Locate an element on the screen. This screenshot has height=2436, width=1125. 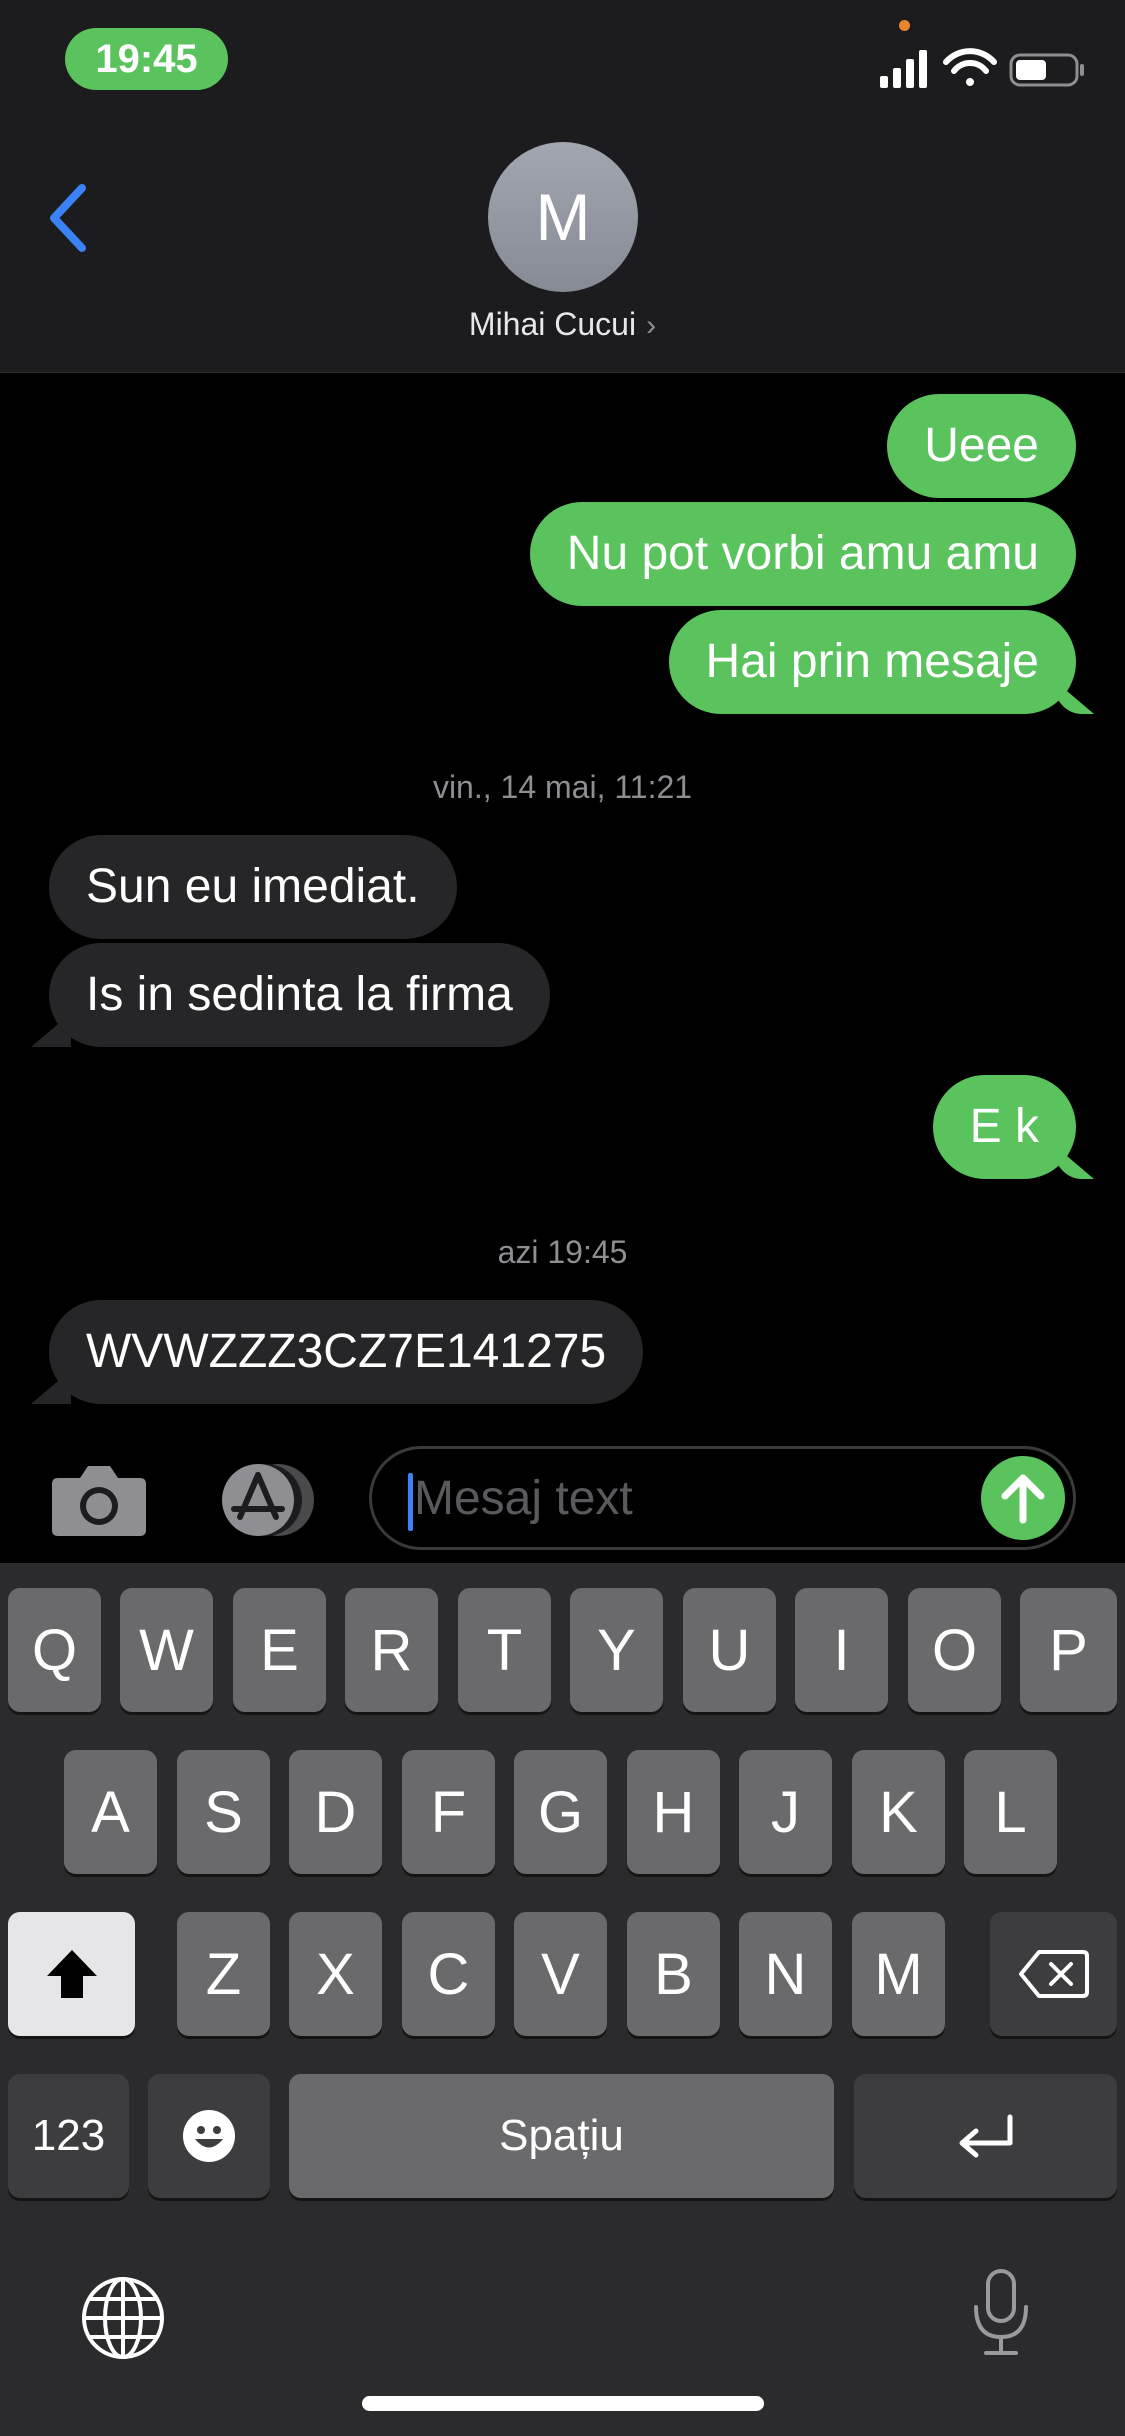
text-caret is located at coordinates (410, 1502).